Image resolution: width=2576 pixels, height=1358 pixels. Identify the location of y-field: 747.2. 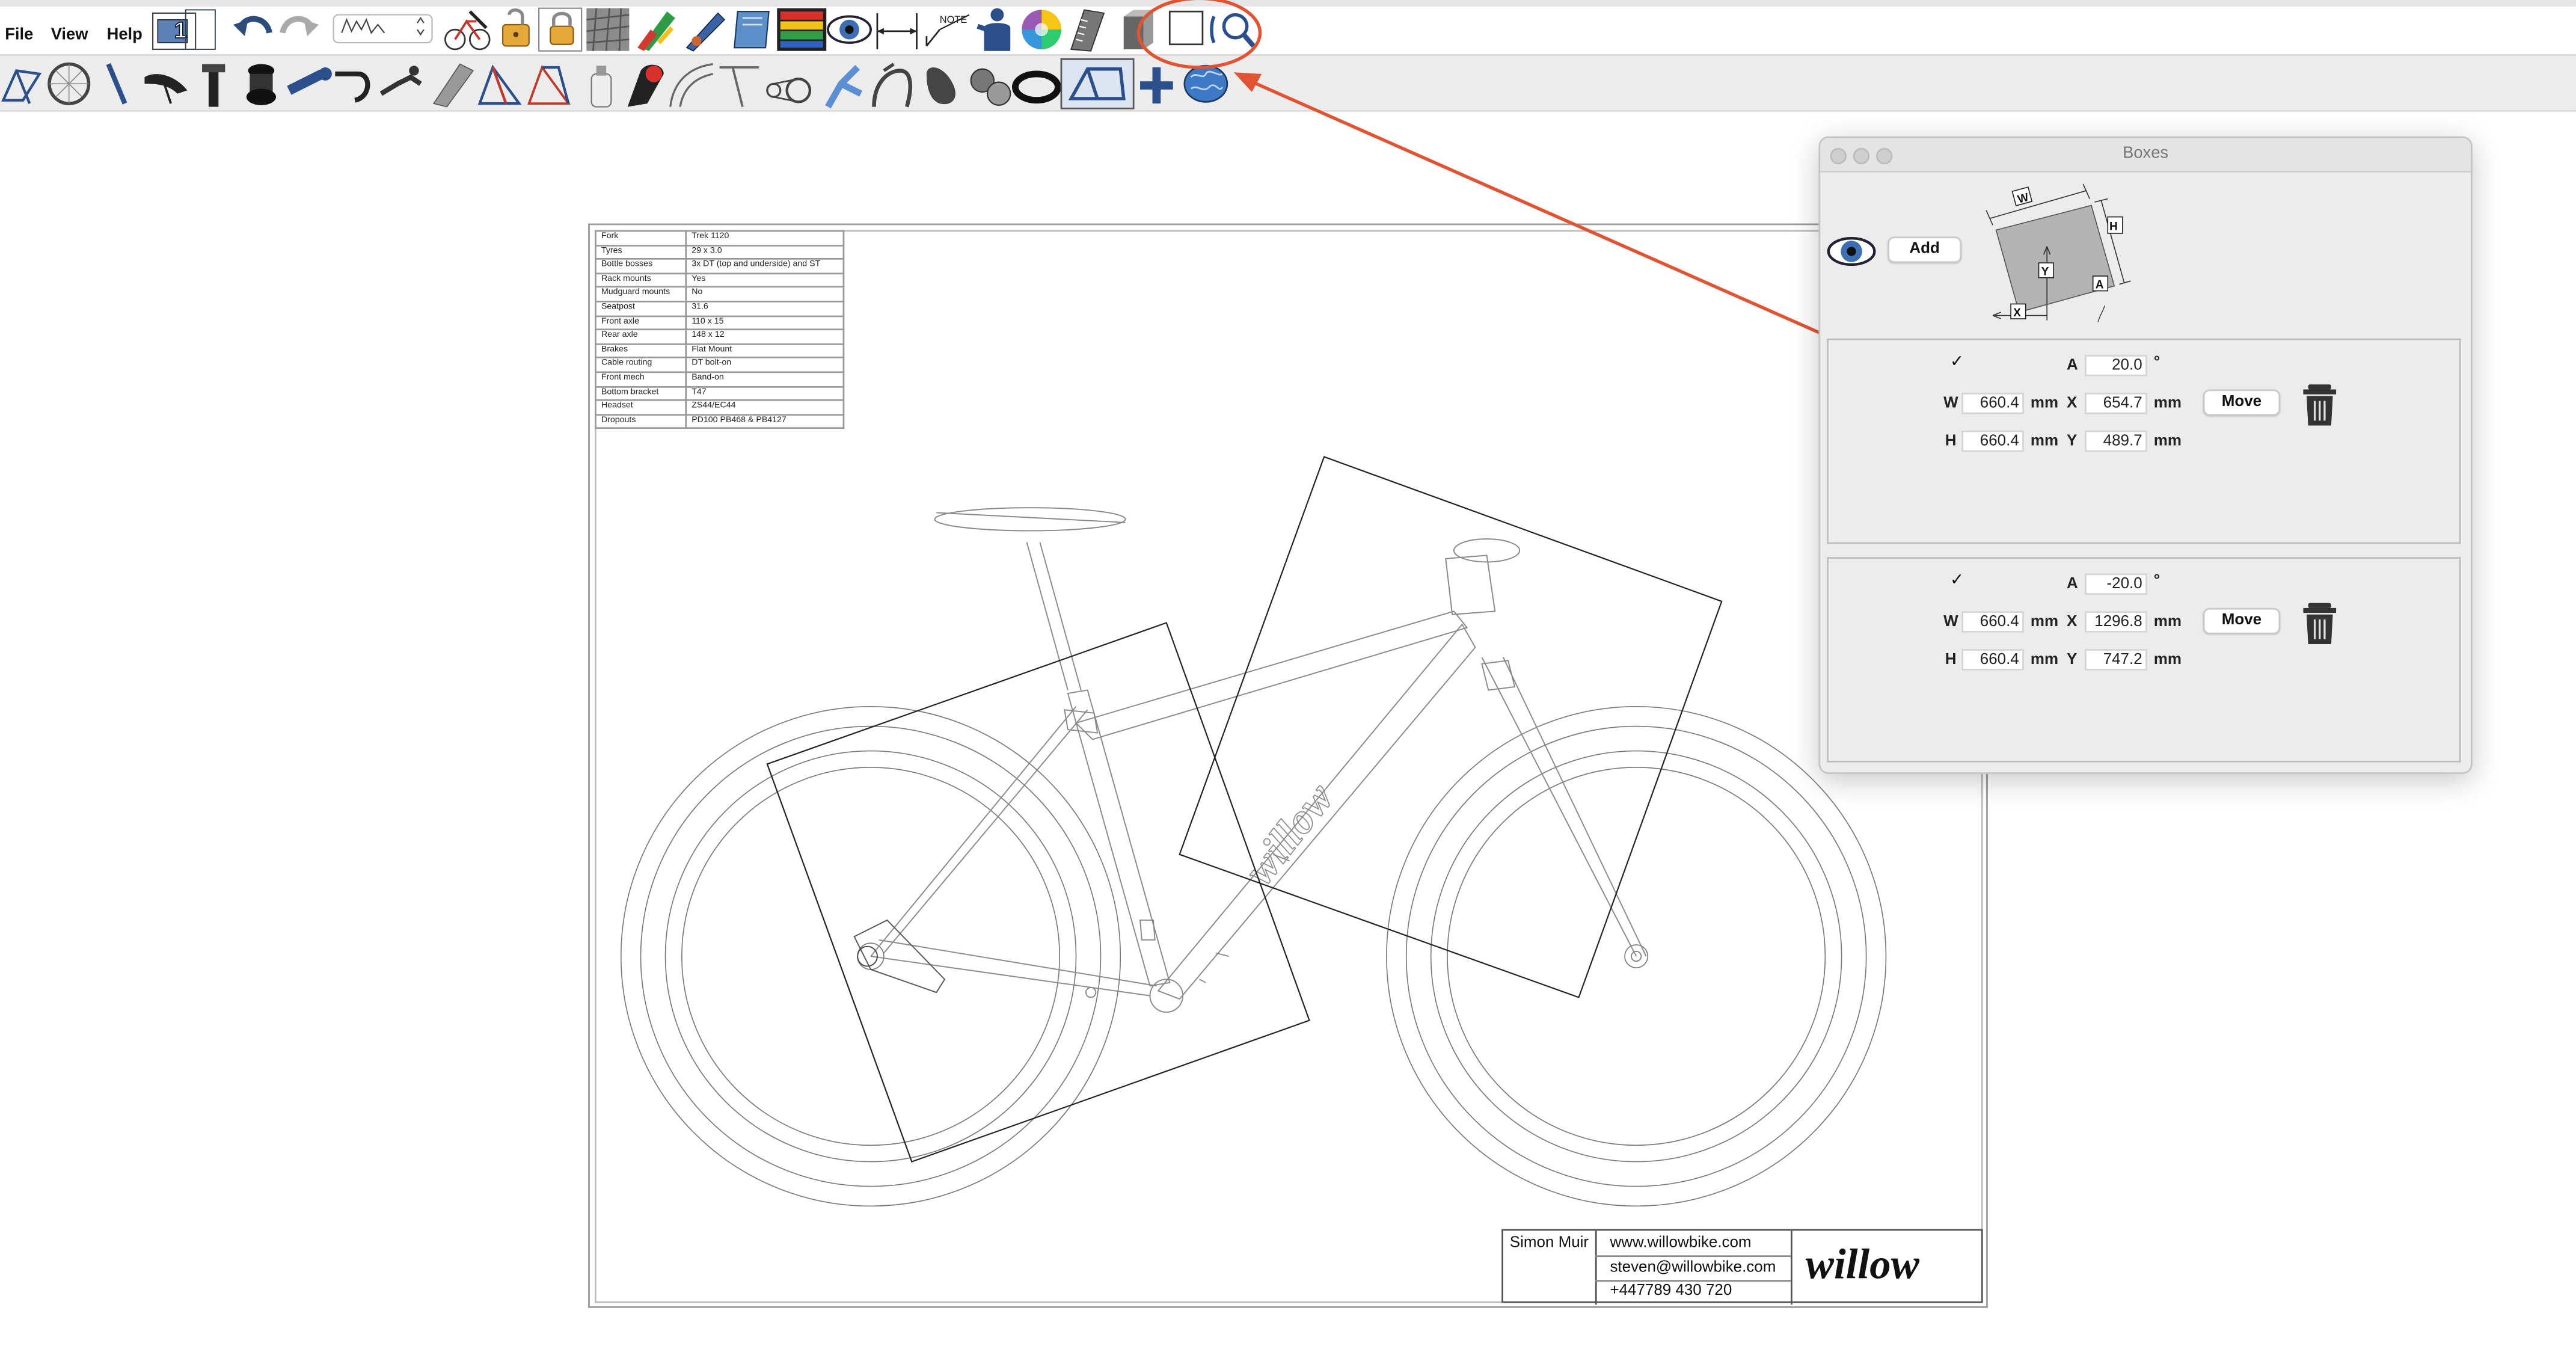
(2116, 660).